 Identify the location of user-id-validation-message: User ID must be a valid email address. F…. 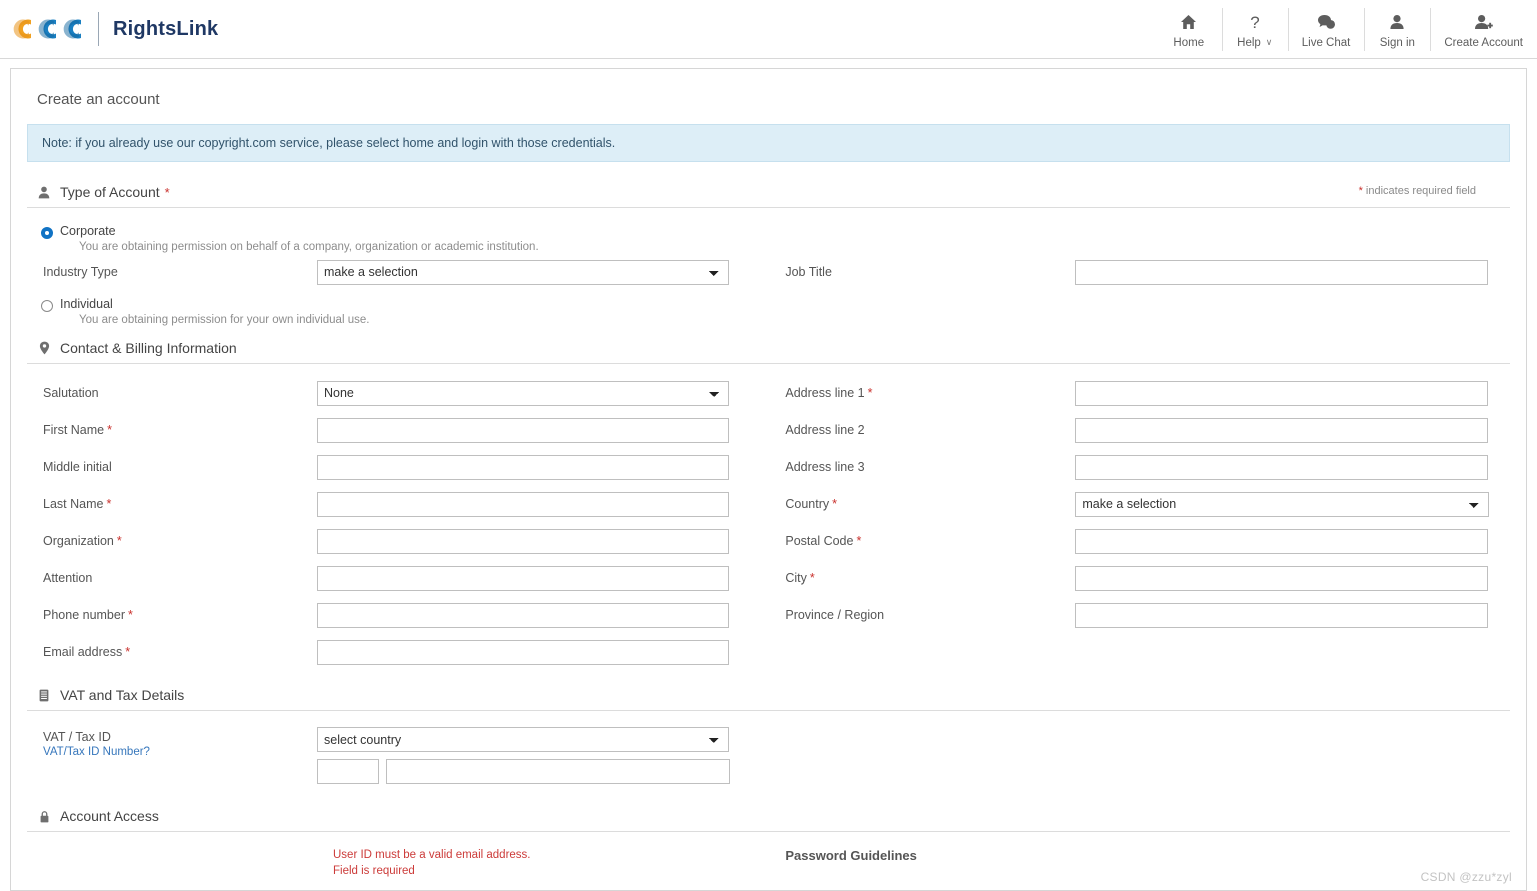
(424, 863).